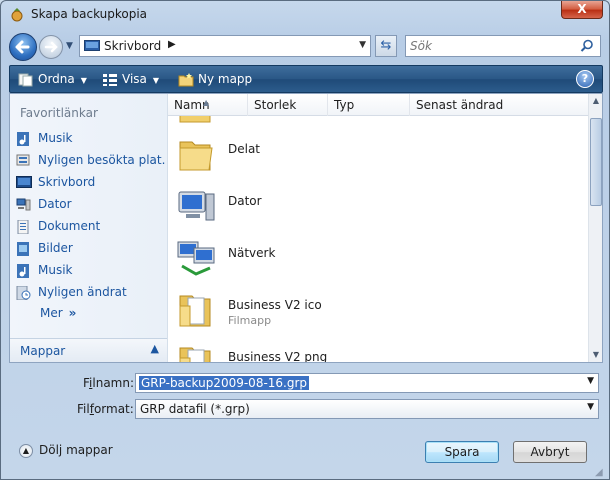 The height and width of the screenshot is (480, 610). Describe the element at coordinates (244, 149) in the screenshot. I see `file-name: Delat` at that location.